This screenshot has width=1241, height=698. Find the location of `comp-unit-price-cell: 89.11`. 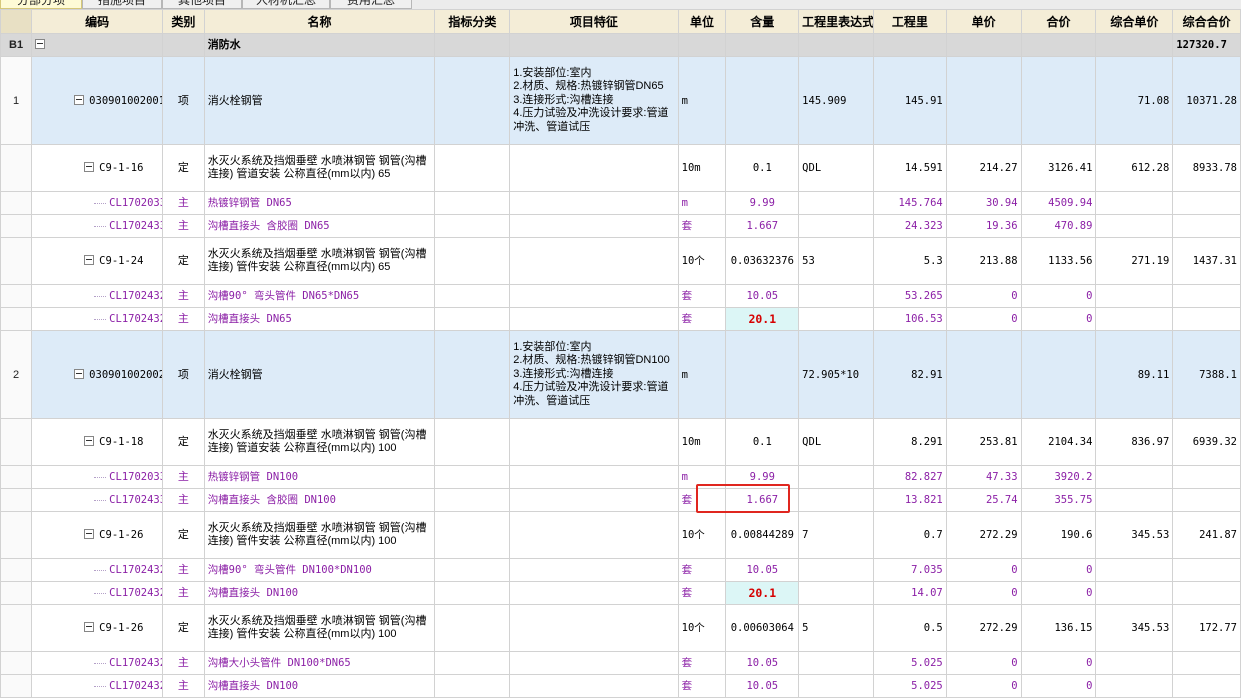

comp-unit-price-cell: 89.11 is located at coordinates (1134, 374).